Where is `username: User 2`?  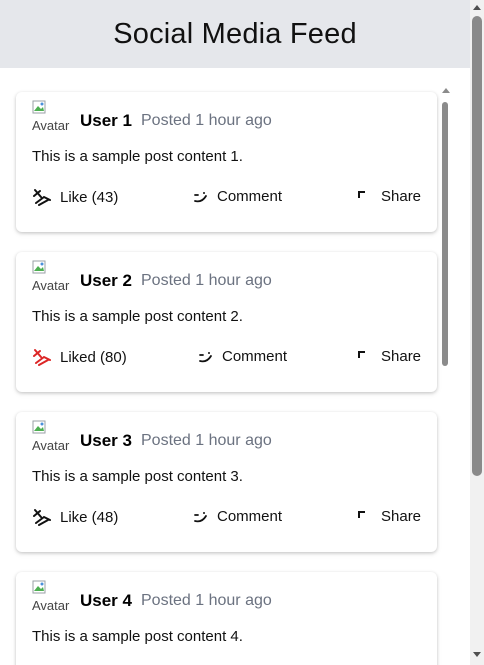
username: User 2 is located at coordinates (106, 281).